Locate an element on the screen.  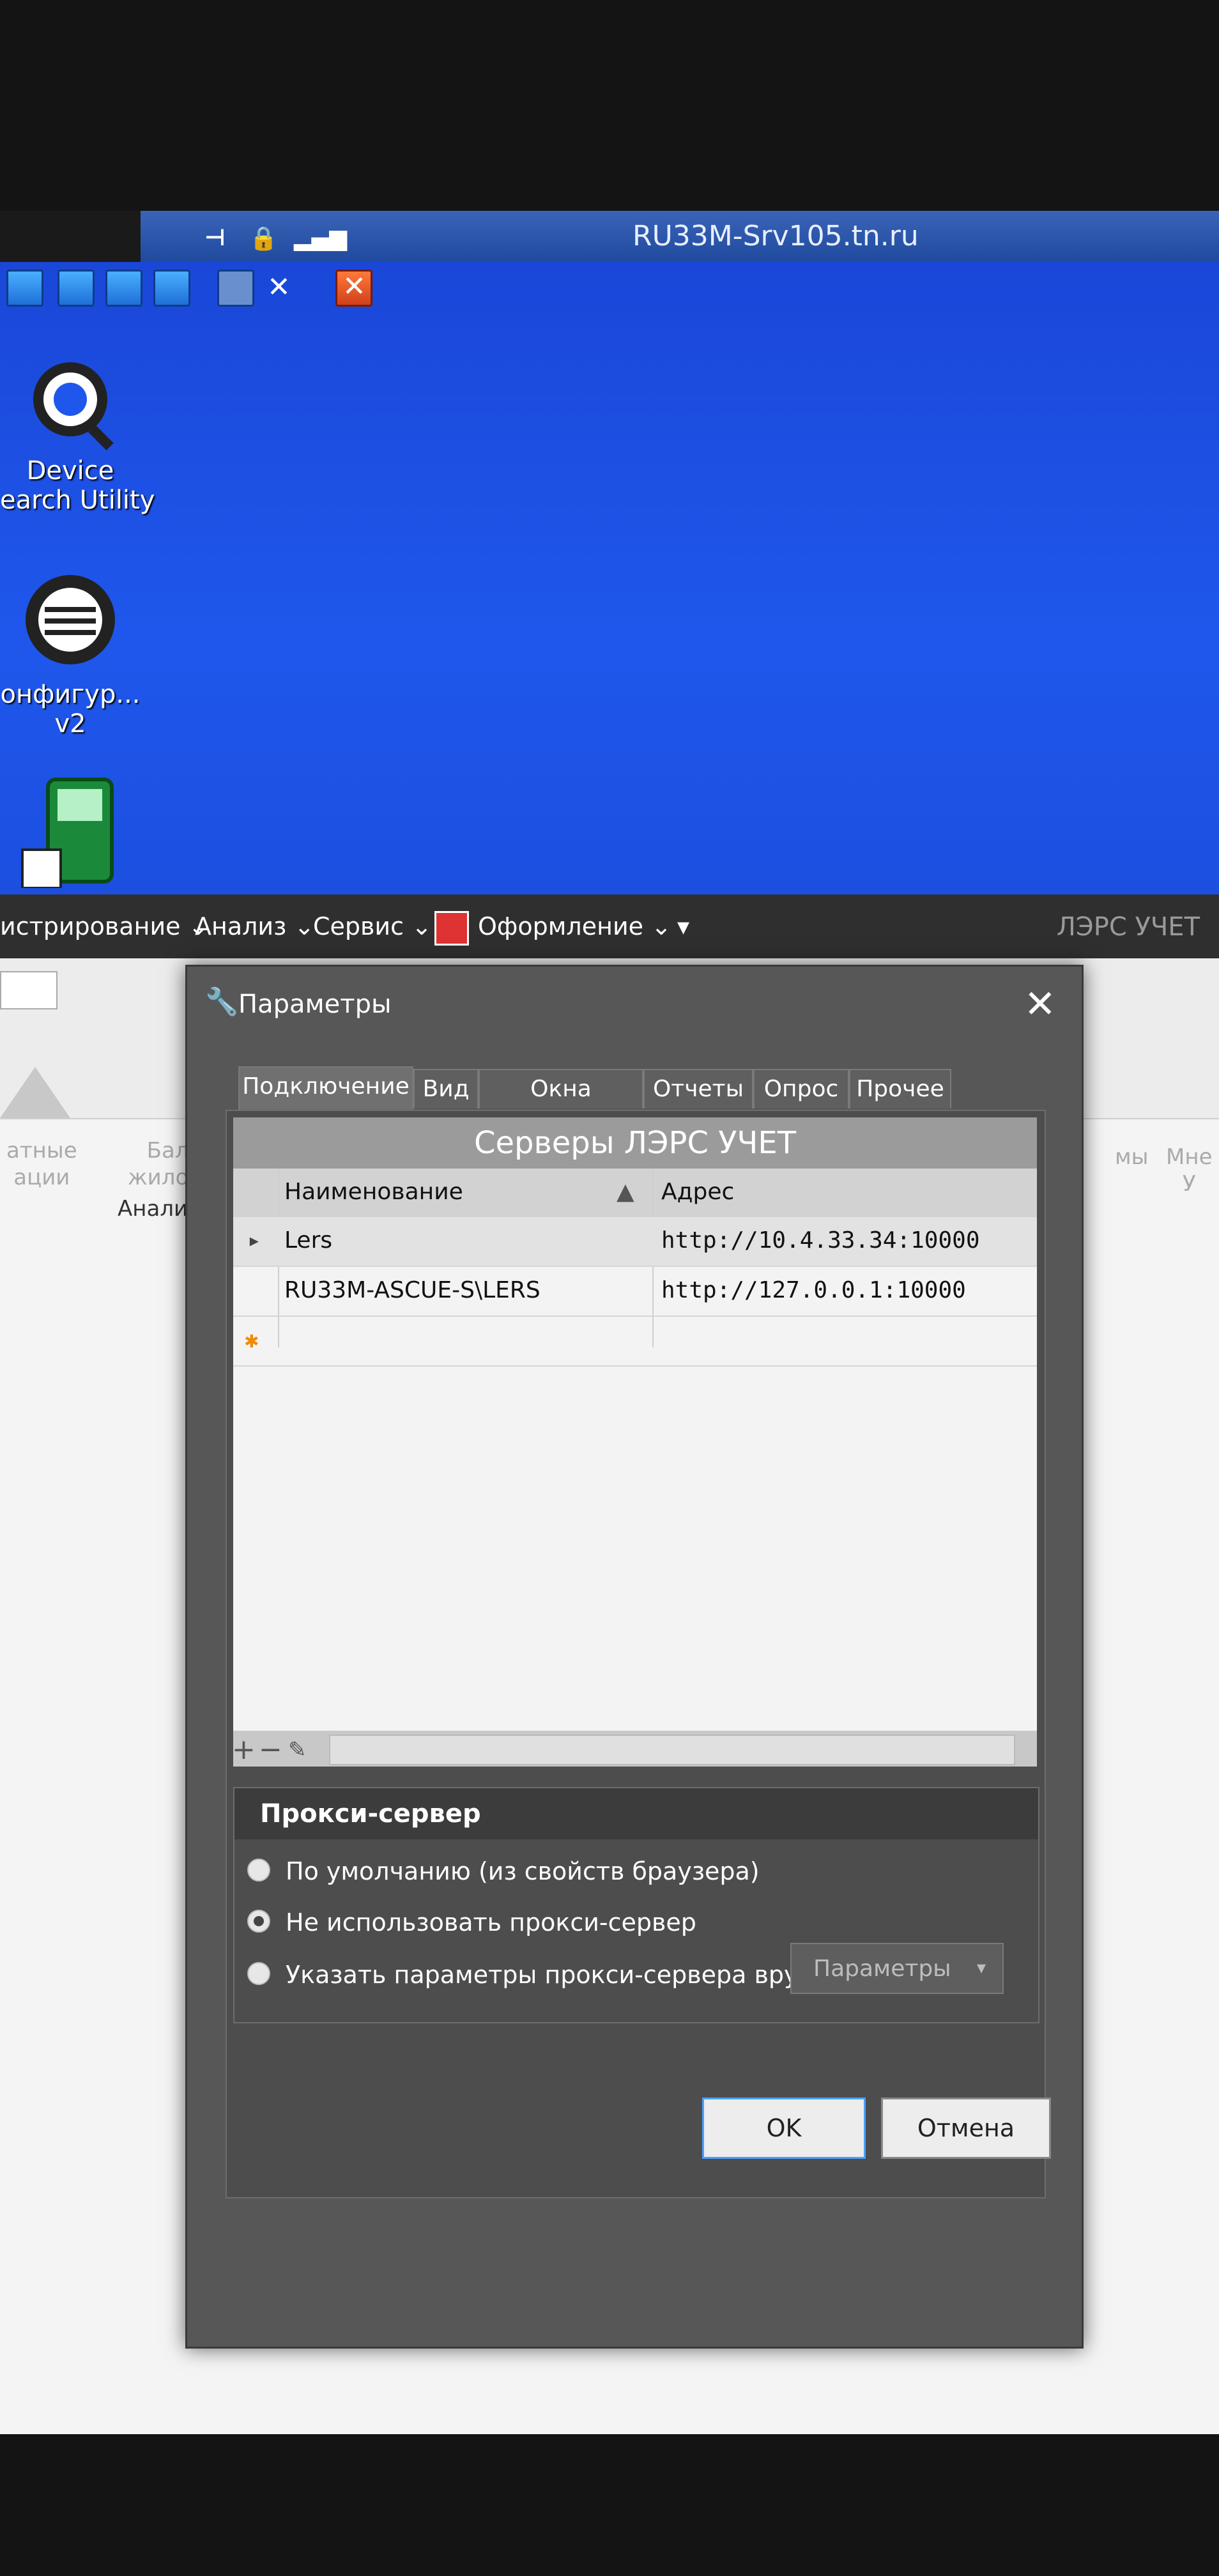
fullscreen-button is located at coordinates (76, 288).